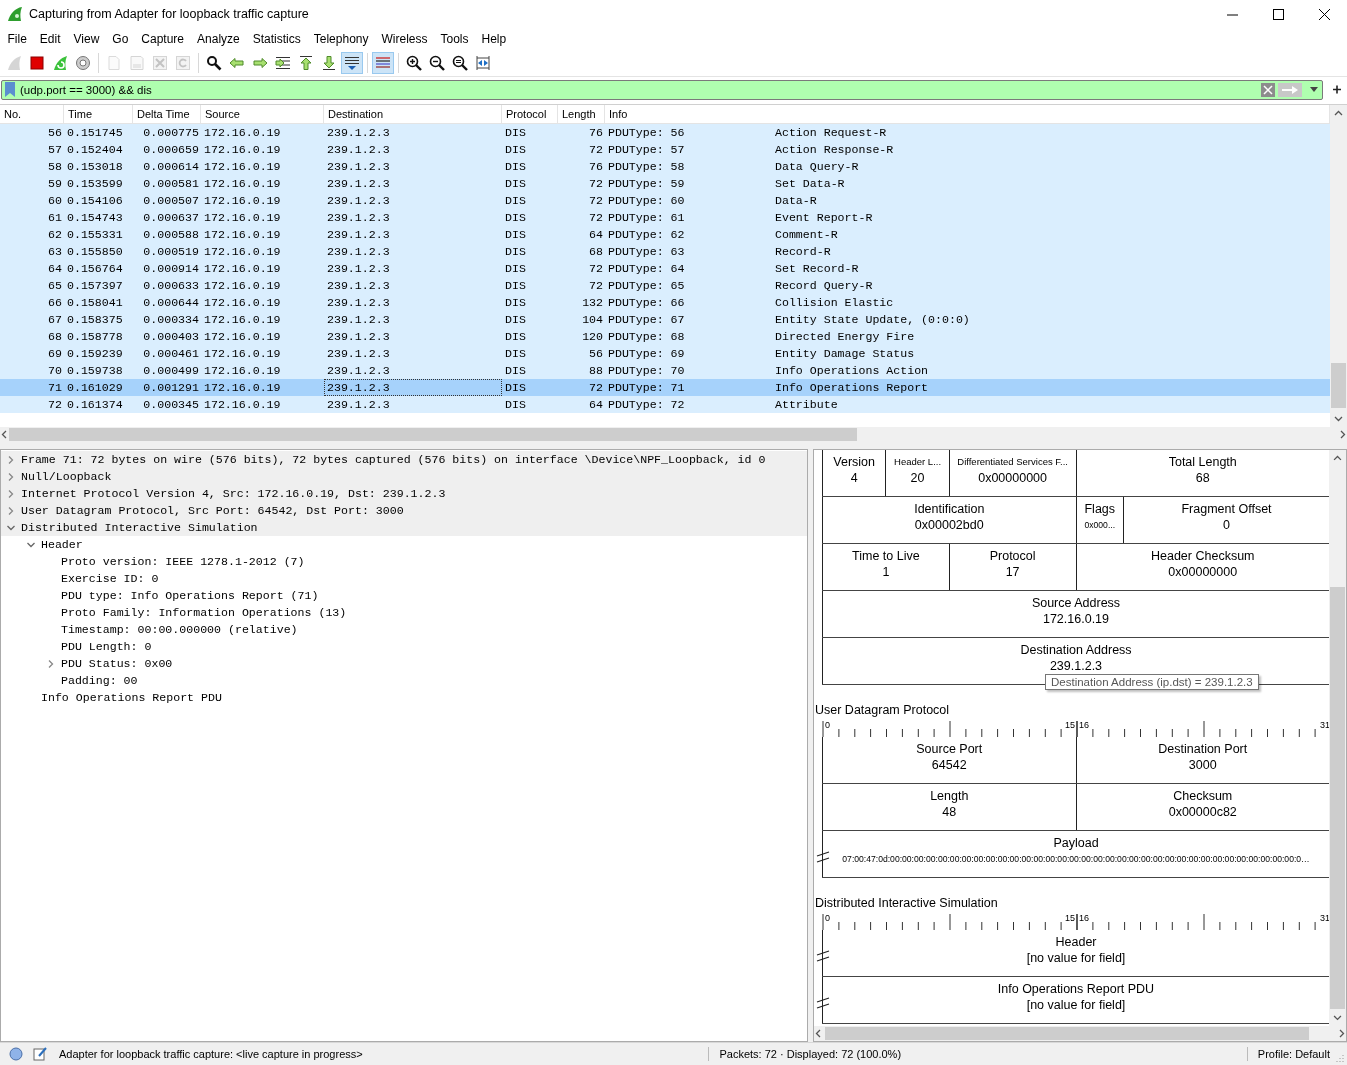  What do you see at coordinates (917, 473) in the screenshot?
I see `diagram-field: Header L... 20` at bounding box center [917, 473].